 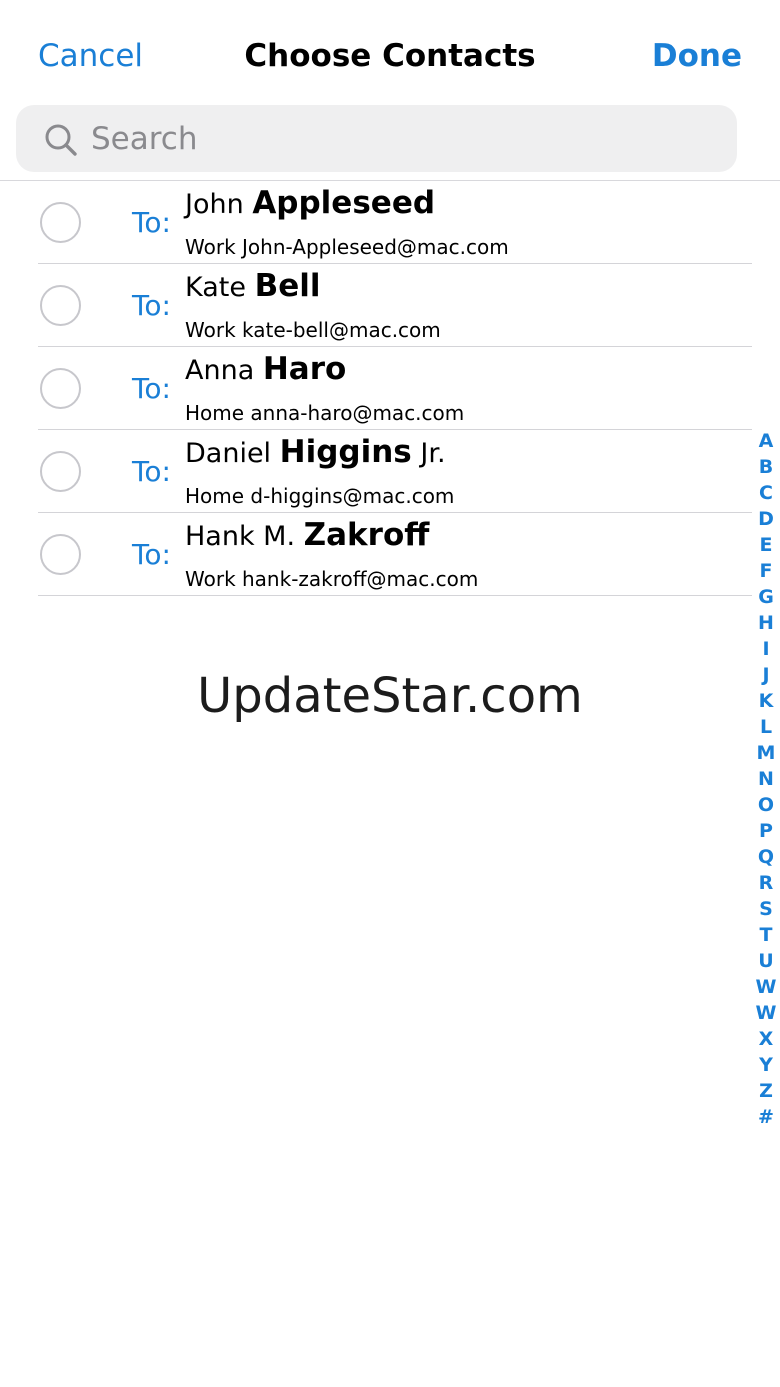 What do you see at coordinates (252, 286) in the screenshot?
I see `contact-name: Kate Bell` at bounding box center [252, 286].